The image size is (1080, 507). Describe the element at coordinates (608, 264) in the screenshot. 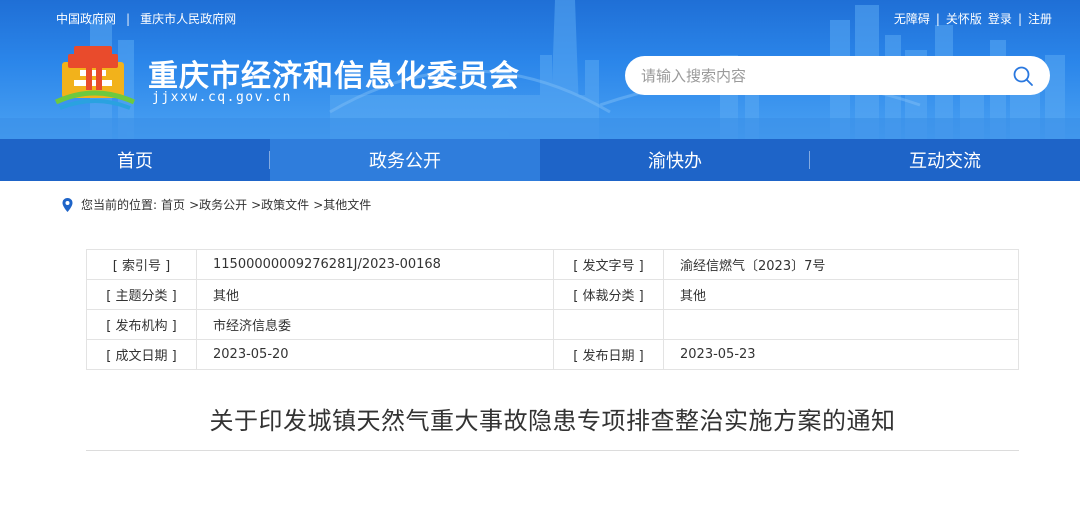

I see `document-number-label: [ 发文字号 ]` at that location.